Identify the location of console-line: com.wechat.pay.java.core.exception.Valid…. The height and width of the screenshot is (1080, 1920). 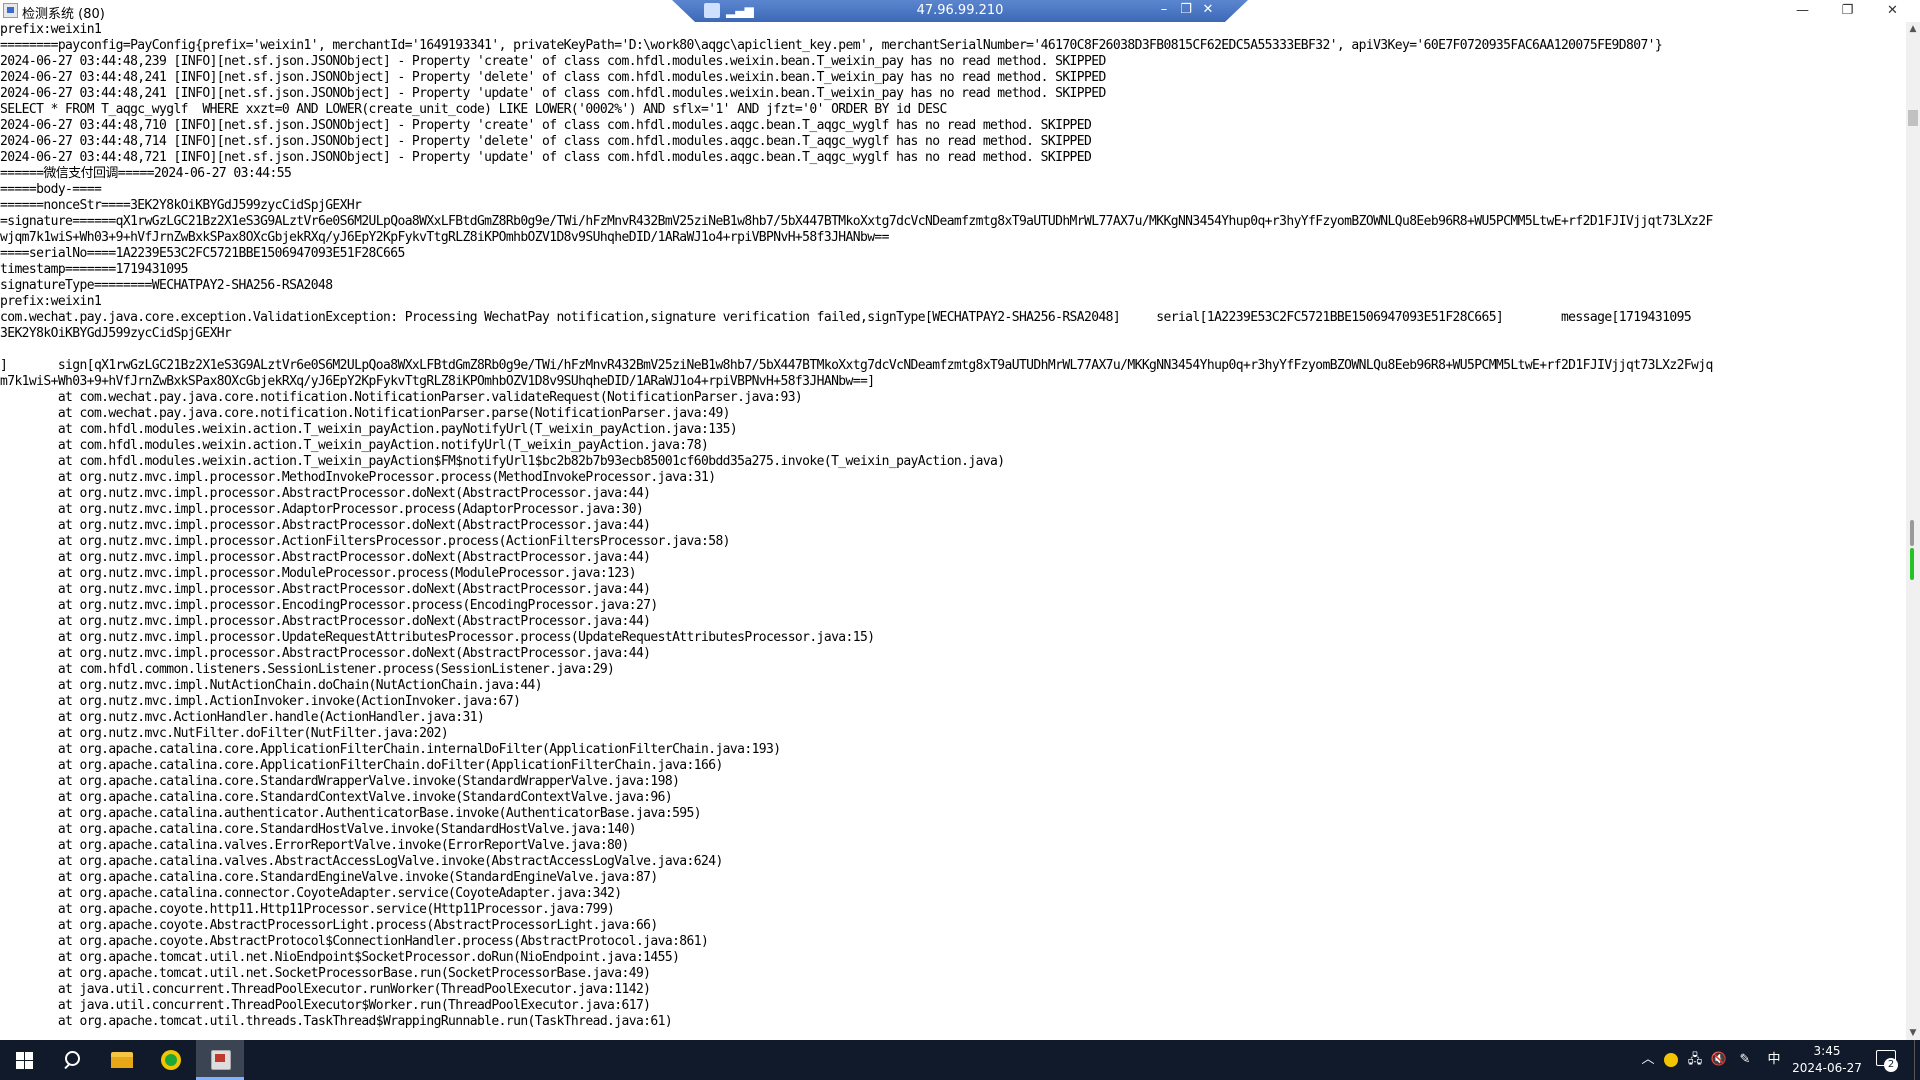
(846, 317).